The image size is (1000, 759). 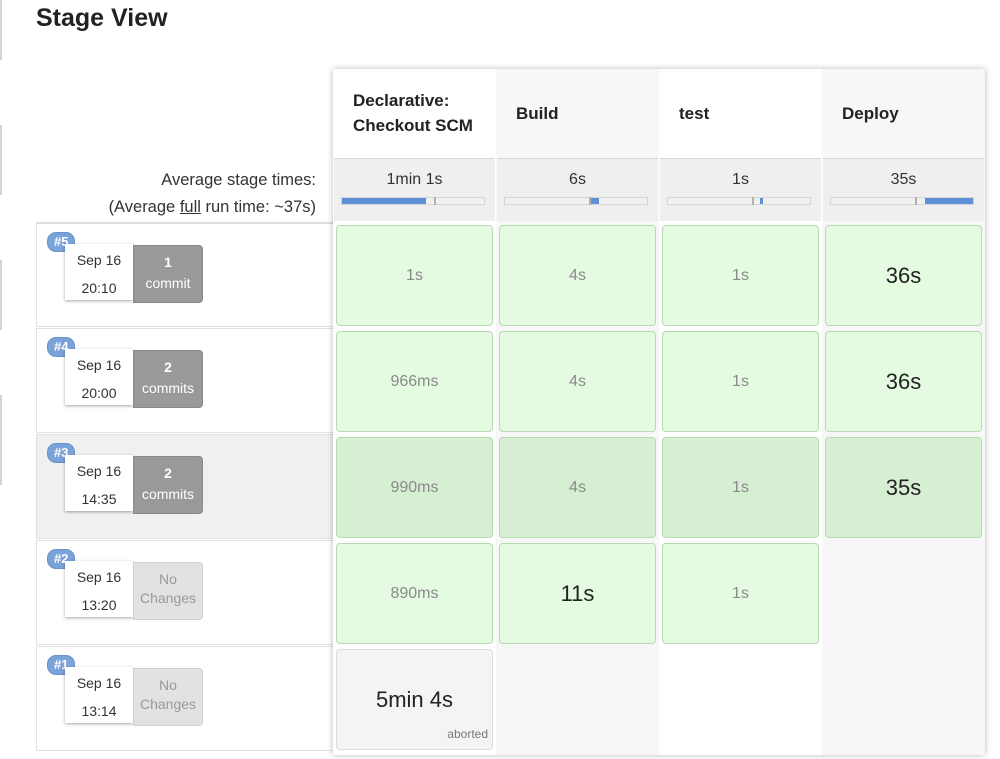 I want to click on stage-name: test, so click(x=694, y=113).